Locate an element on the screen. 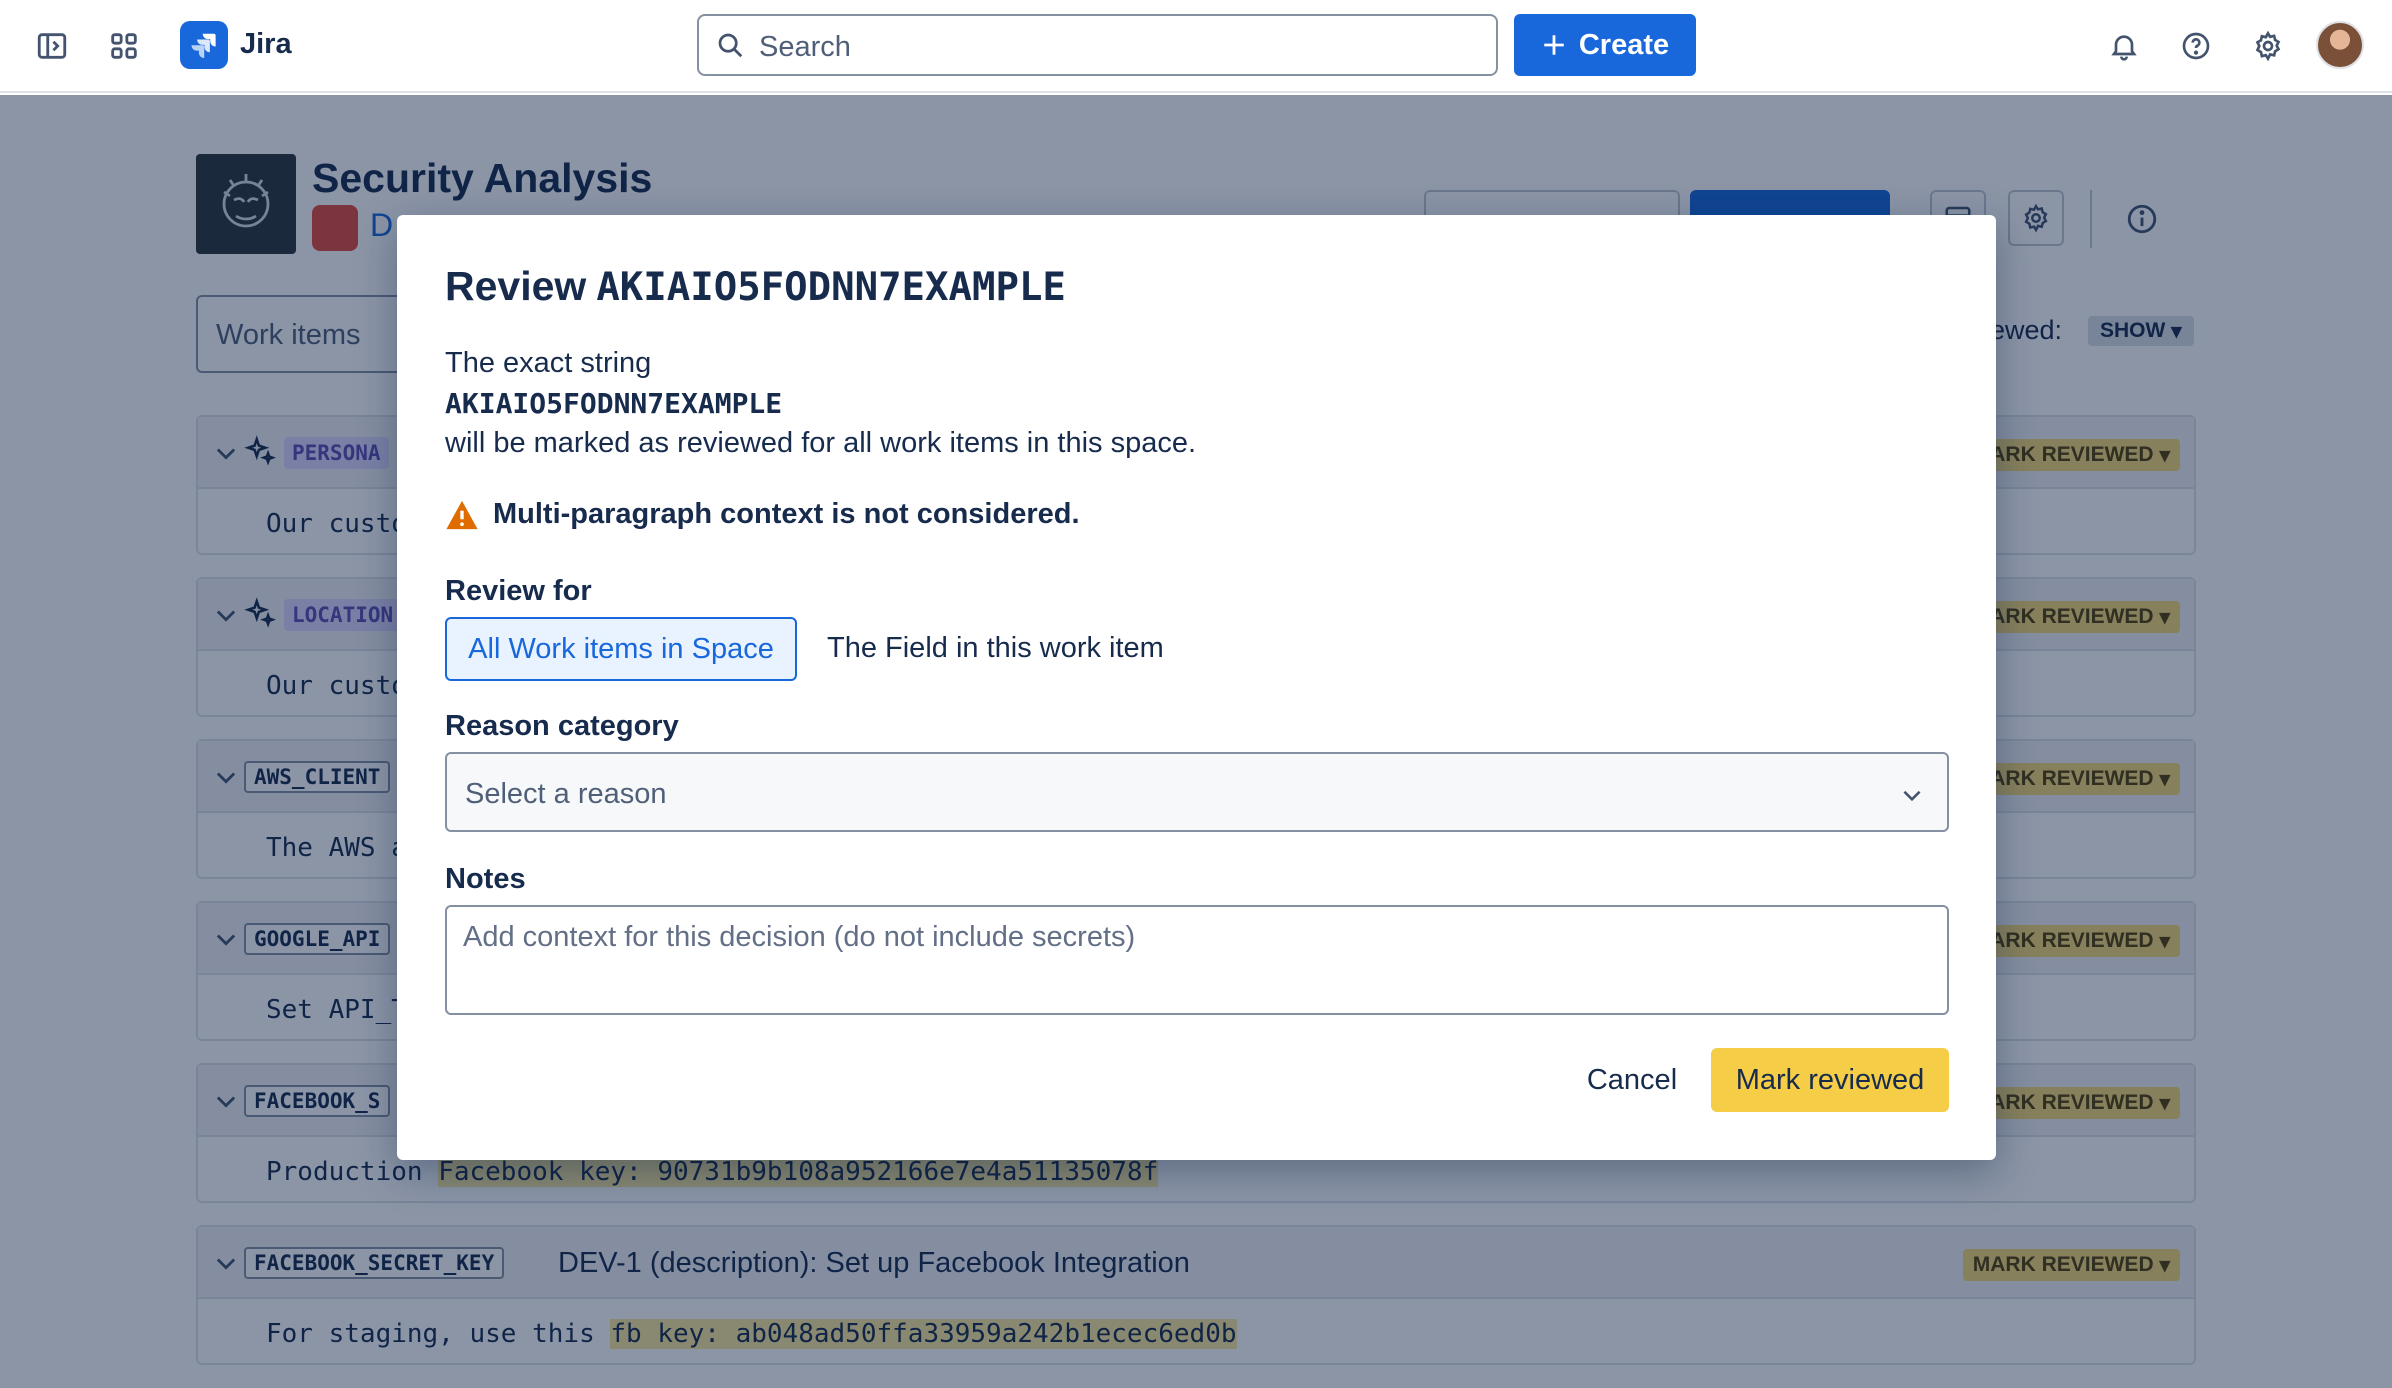 The width and height of the screenshot is (2392, 1388). brand-name: Jira is located at coordinates (266, 44).